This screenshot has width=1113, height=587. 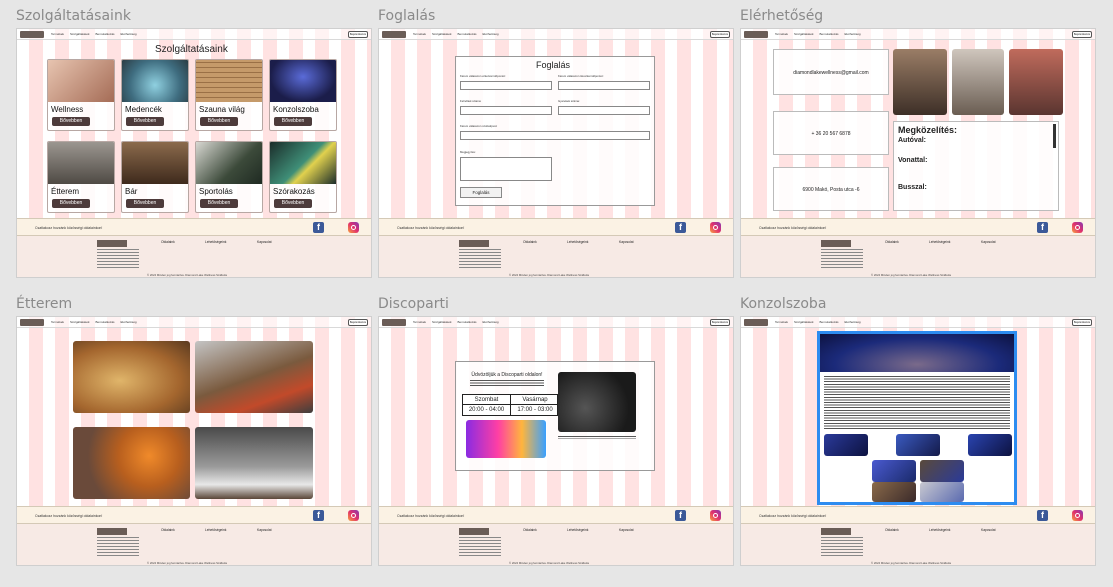 What do you see at coordinates (555, 135) in the screenshot?
I see `room-type-select` at bounding box center [555, 135].